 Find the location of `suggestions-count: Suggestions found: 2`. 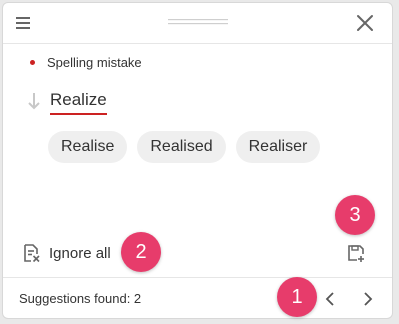

suggestions-count: Suggestions found: 2 is located at coordinates (80, 298).